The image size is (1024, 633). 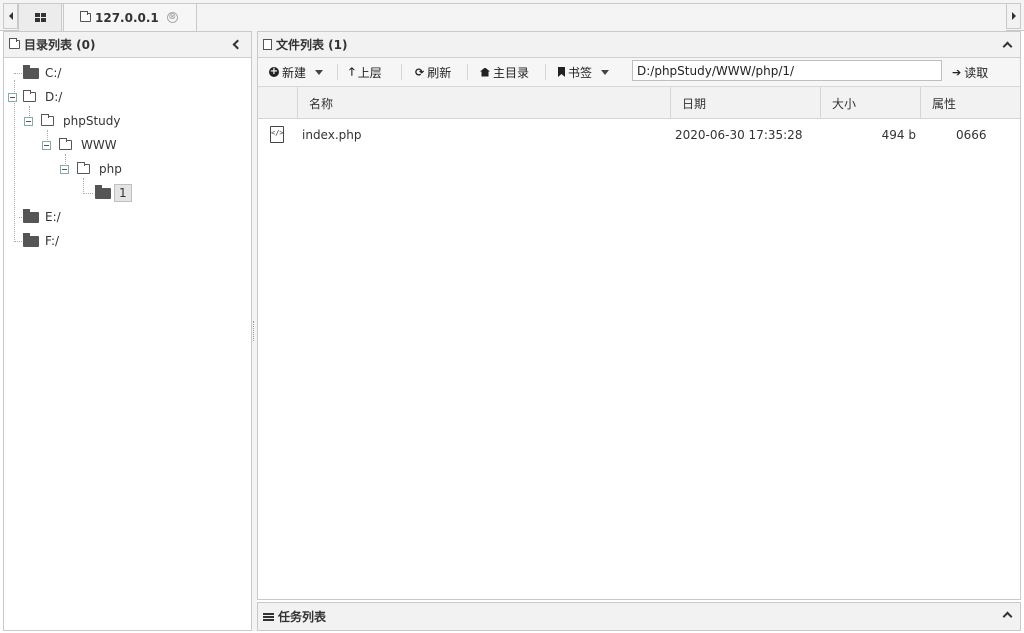 I want to click on tree-node-label: php, so click(x=110, y=169).